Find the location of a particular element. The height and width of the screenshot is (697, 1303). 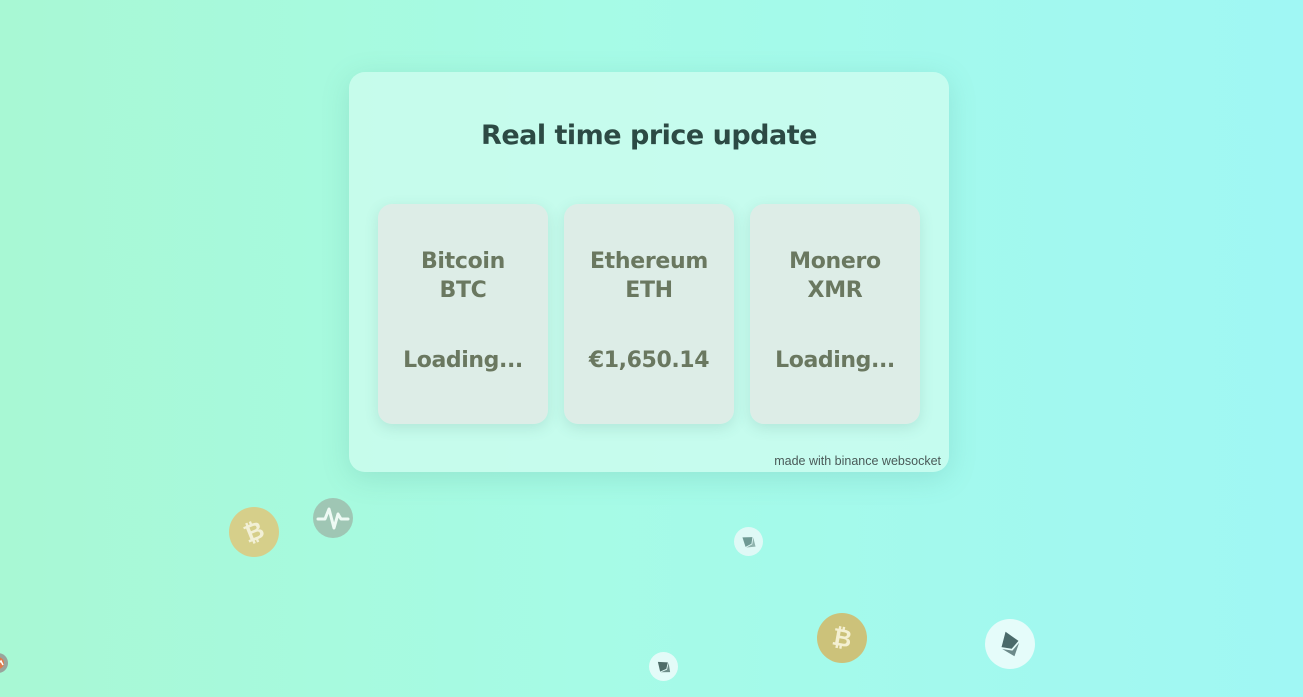

coin-card-eth: Ethereum ETH €1,650.14 is located at coordinates (649, 314).